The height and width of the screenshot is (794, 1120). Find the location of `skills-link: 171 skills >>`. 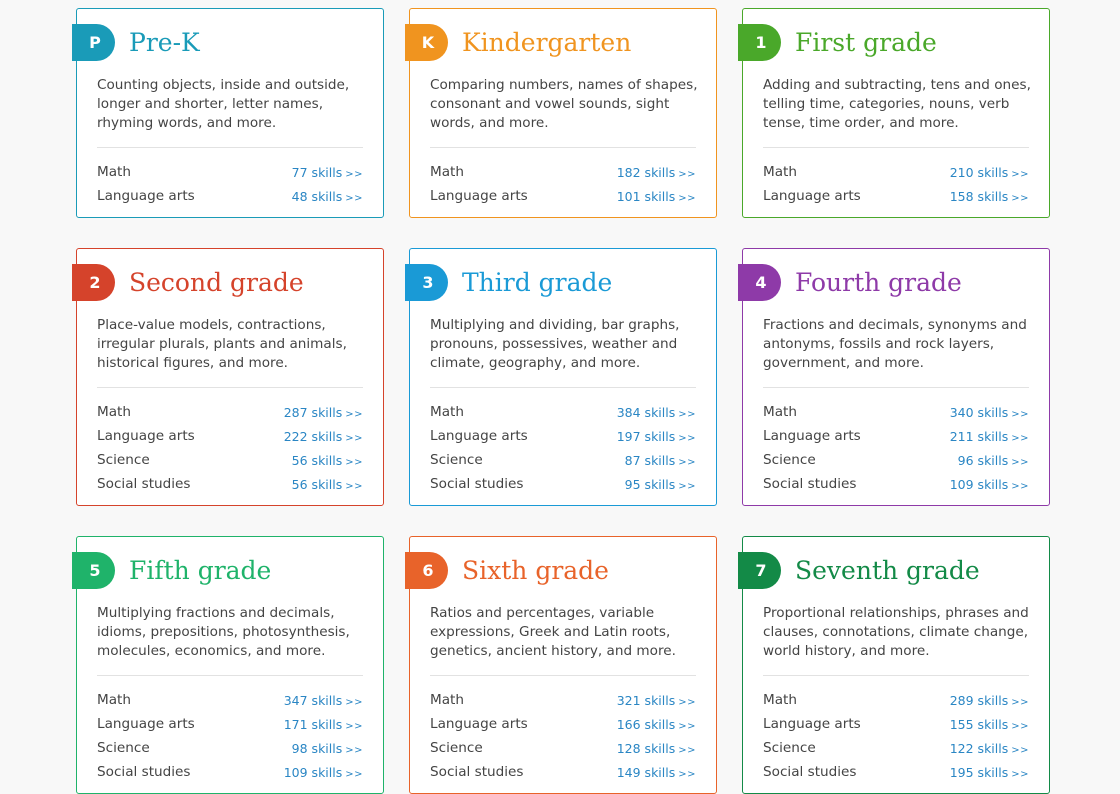

skills-link: 171 skills >> is located at coordinates (323, 724).